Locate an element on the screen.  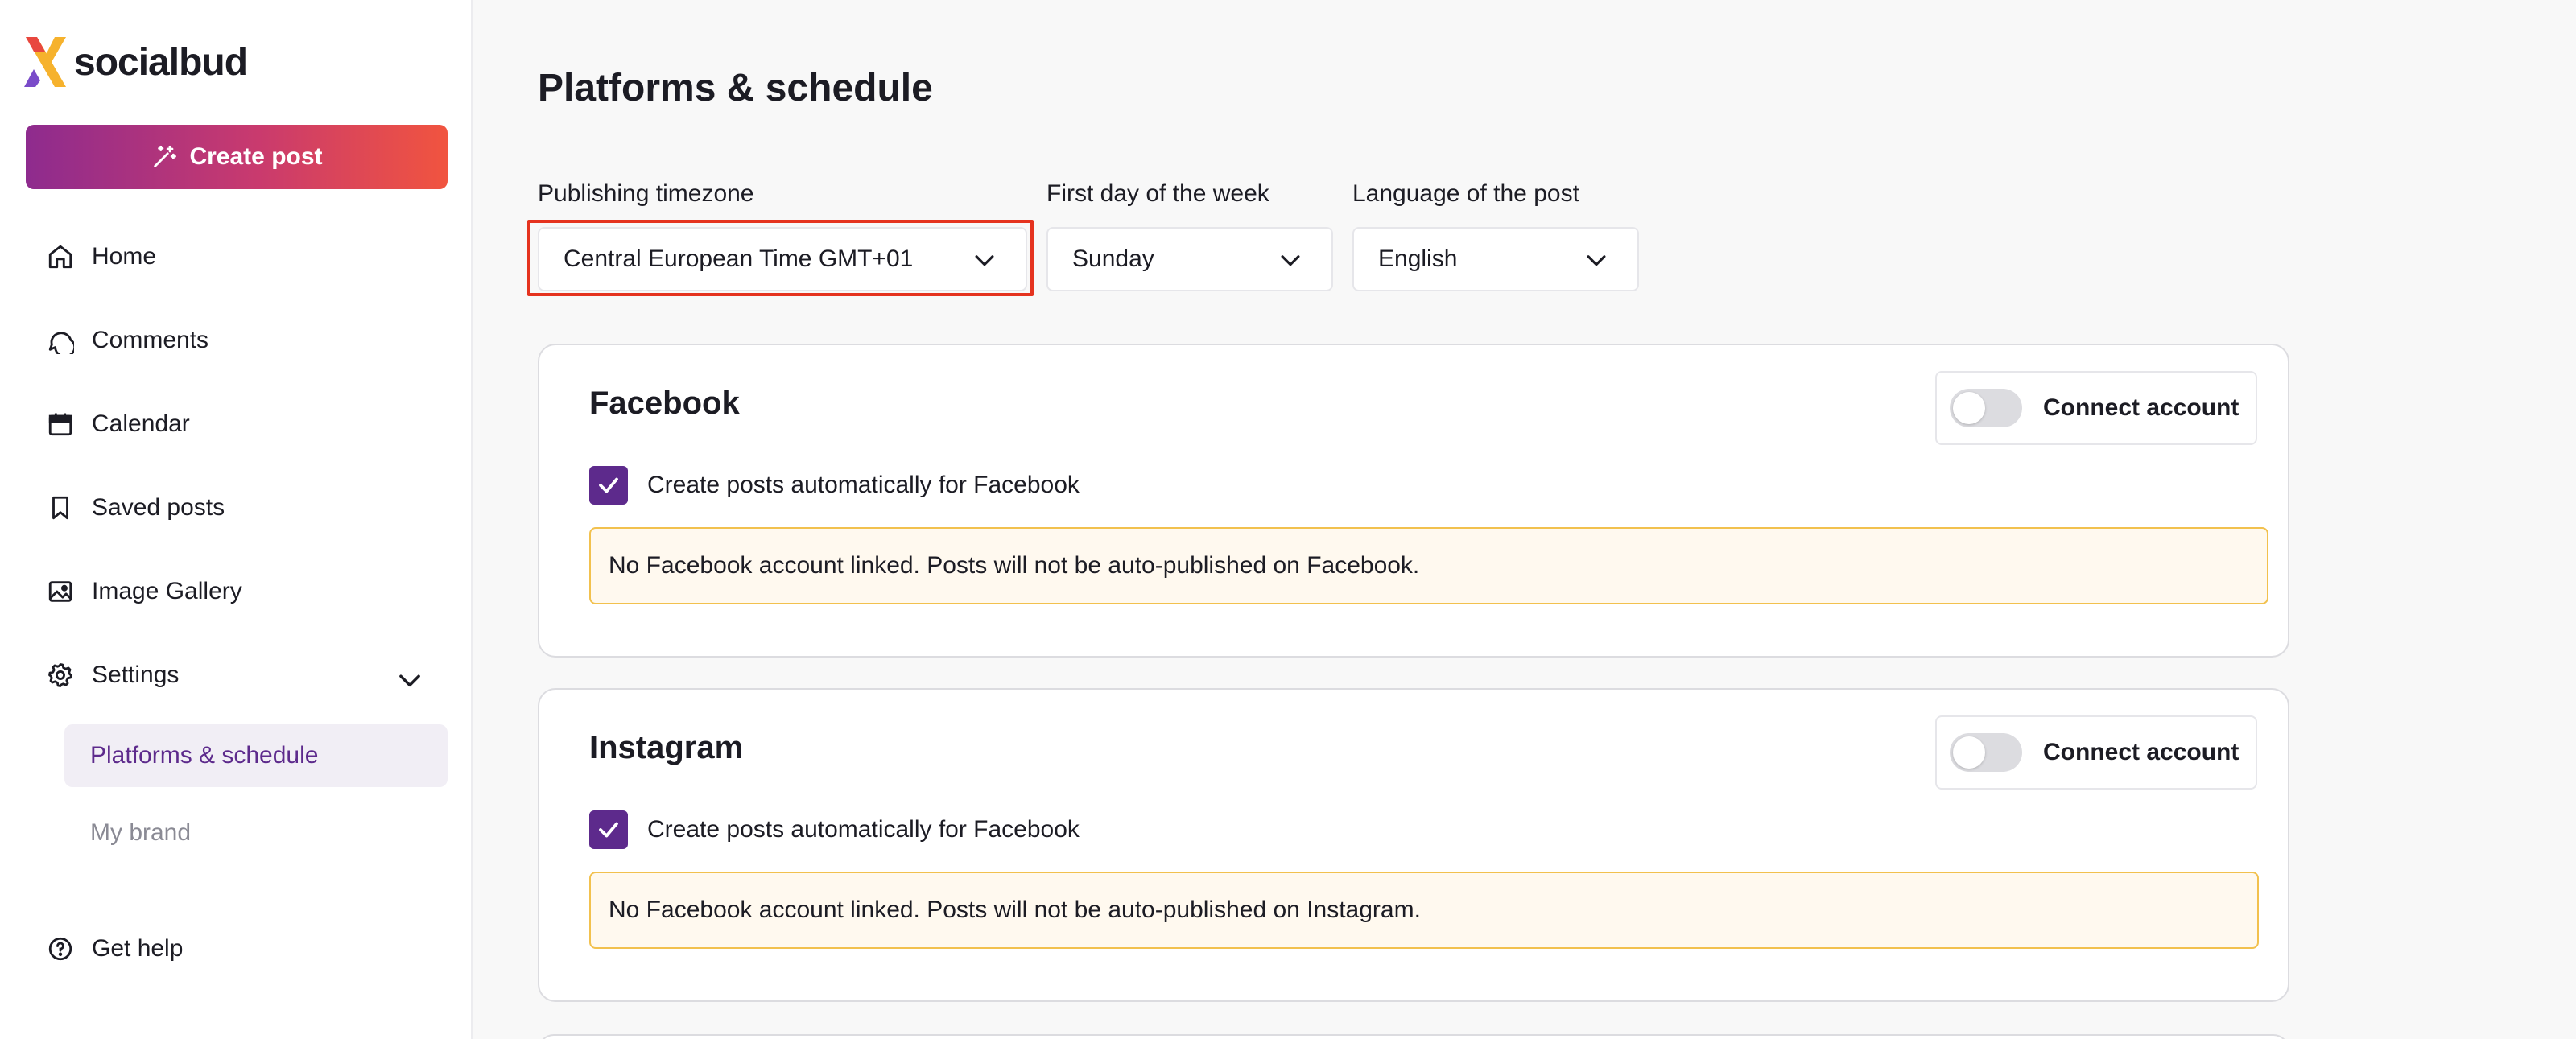
gear-icon is located at coordinates (60, 675).